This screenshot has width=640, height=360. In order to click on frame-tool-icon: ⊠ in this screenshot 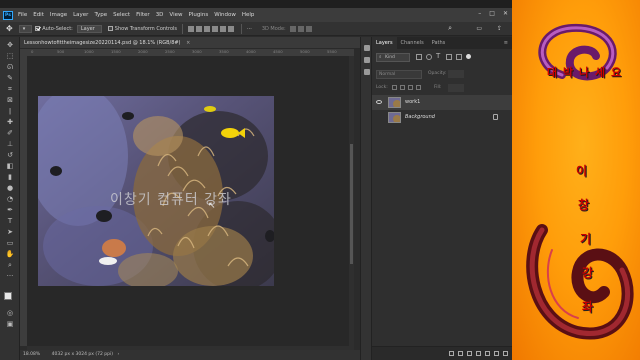, I will do `click(10, 100)`.